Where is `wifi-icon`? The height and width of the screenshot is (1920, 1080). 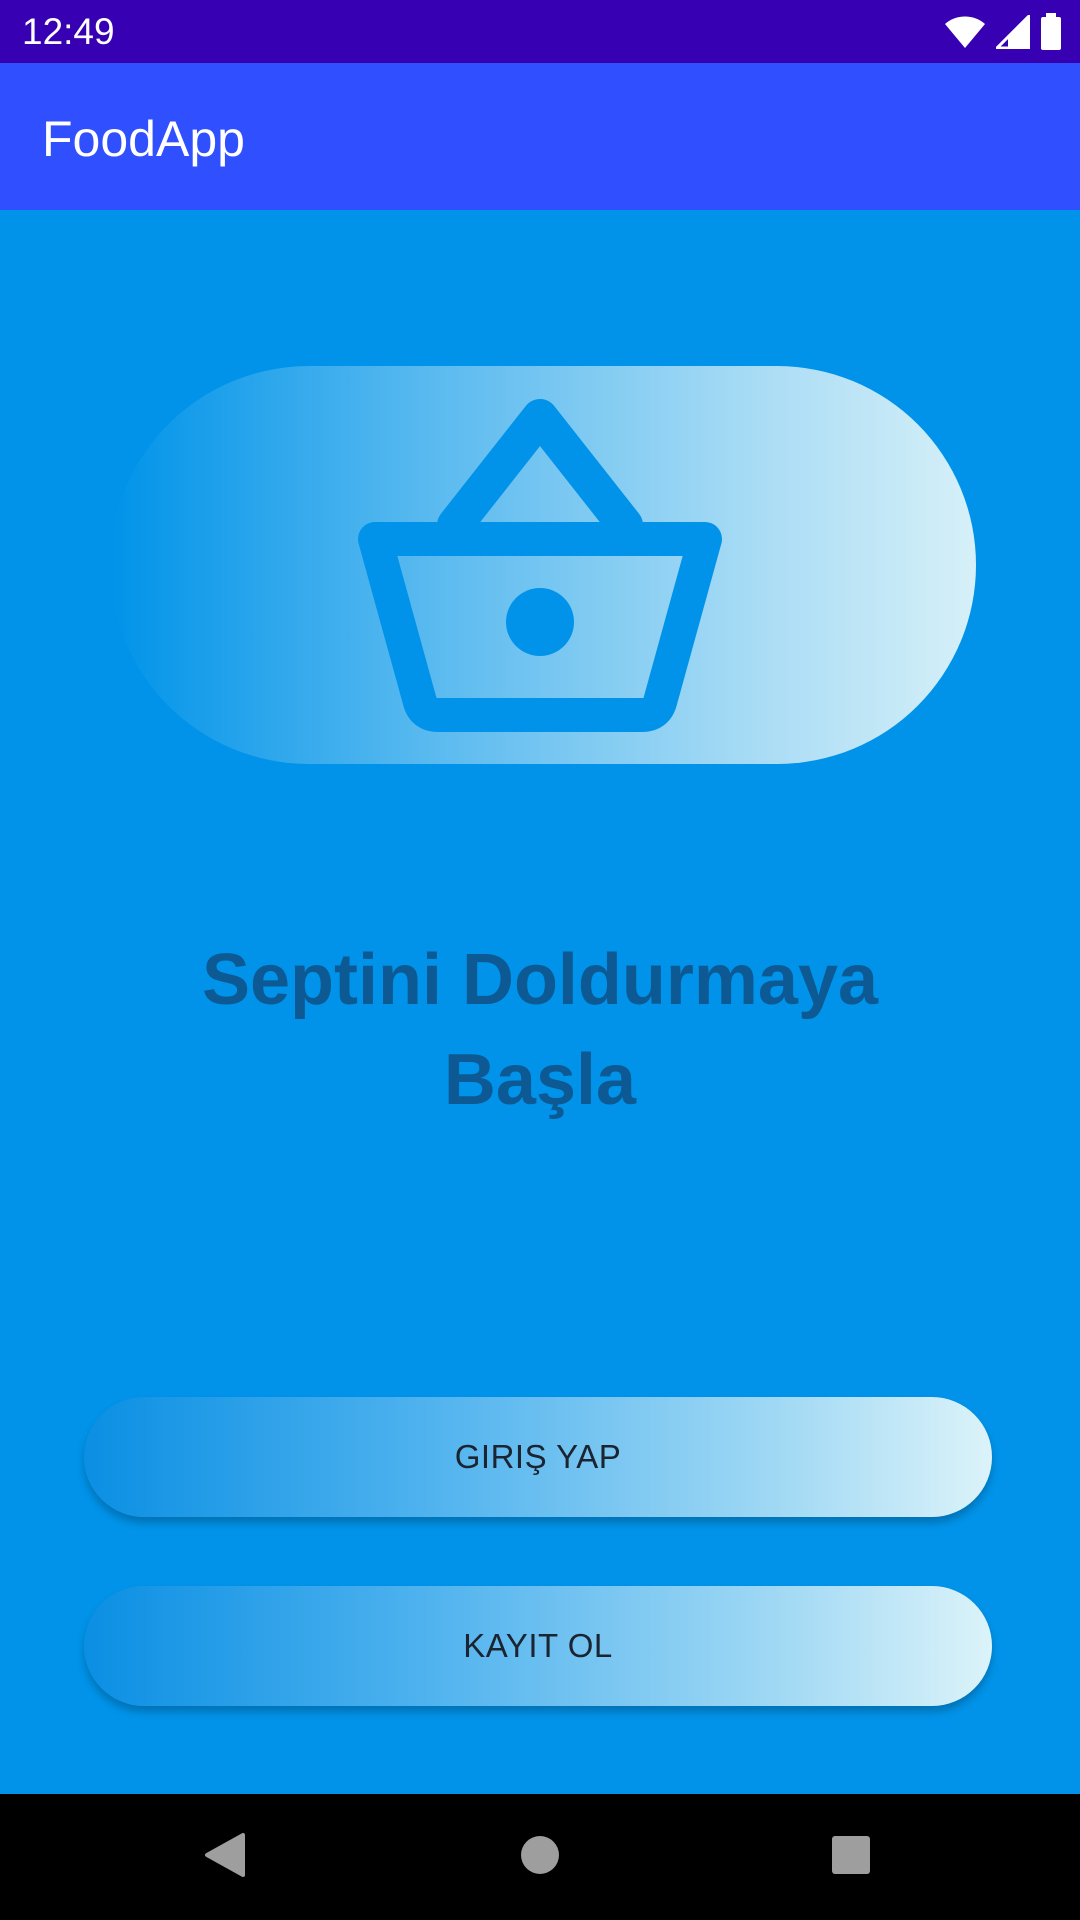 wifi-icon is located at coordinates (965, 32).